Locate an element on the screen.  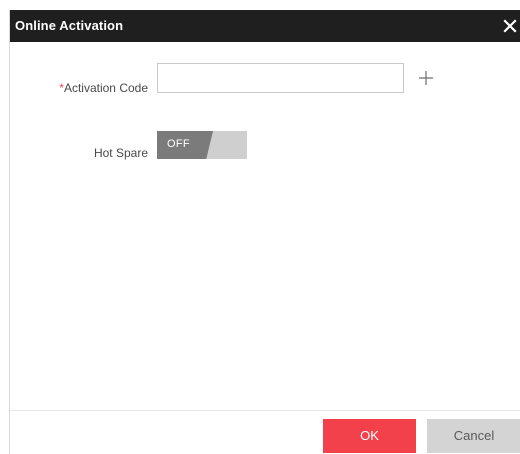
close-icon is located at coordinates (511, 26).